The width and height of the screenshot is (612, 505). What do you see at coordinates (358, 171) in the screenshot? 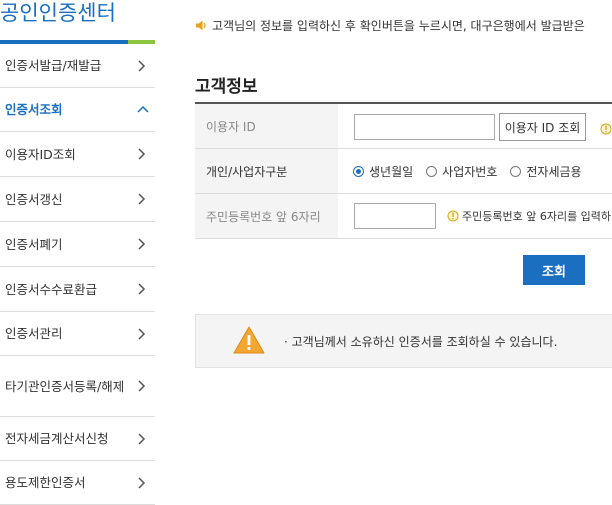
I see `radio-checked-icon` at bounding box center [358, 171].